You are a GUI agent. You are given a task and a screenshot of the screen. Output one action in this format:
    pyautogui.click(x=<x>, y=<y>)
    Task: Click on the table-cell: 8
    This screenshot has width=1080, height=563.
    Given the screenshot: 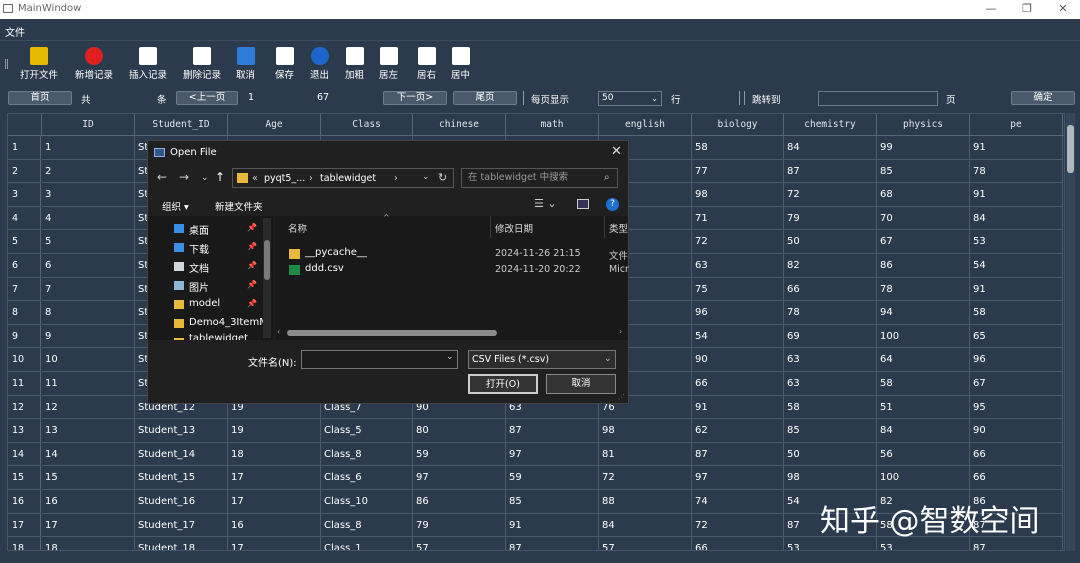 What is the action you would take?
    pyautogui.click(x=88, y=313)
    